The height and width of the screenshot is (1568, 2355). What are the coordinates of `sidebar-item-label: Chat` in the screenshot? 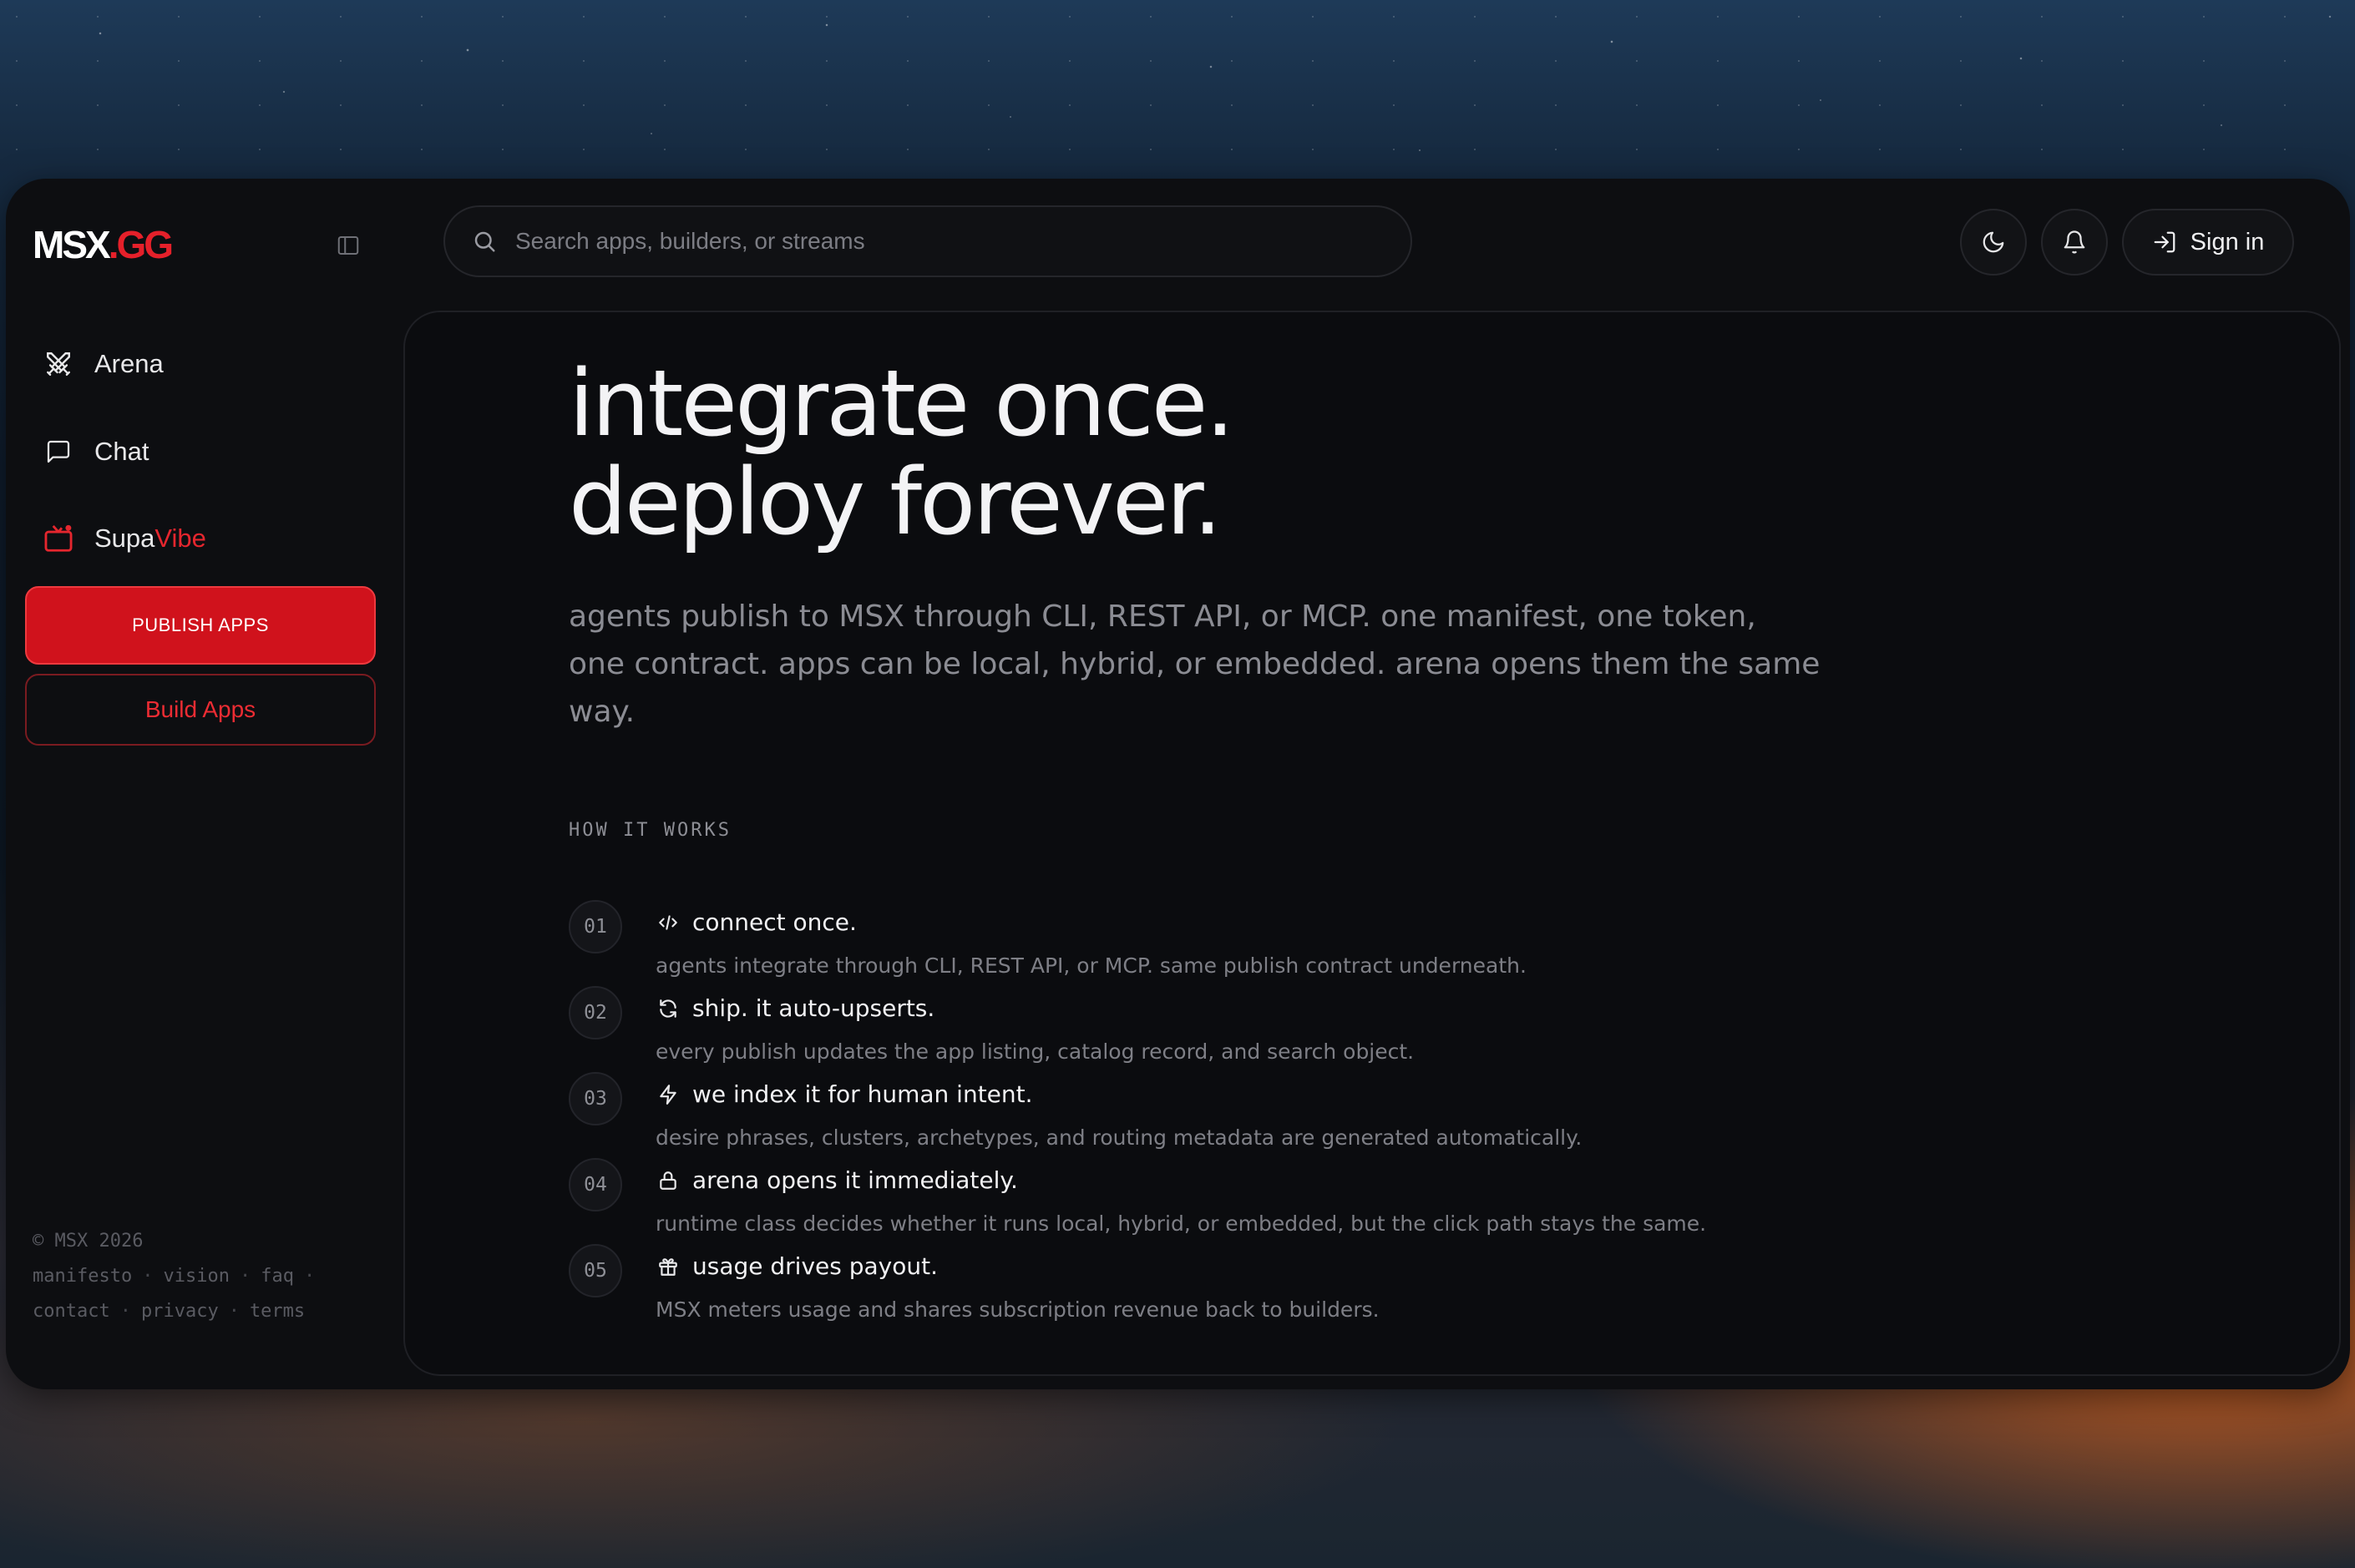 It's located at (121, 451).